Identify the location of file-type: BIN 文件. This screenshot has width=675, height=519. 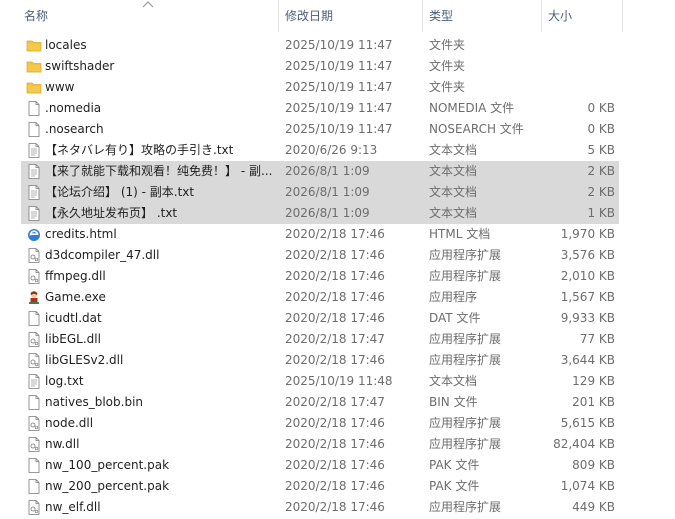
(453, 402).